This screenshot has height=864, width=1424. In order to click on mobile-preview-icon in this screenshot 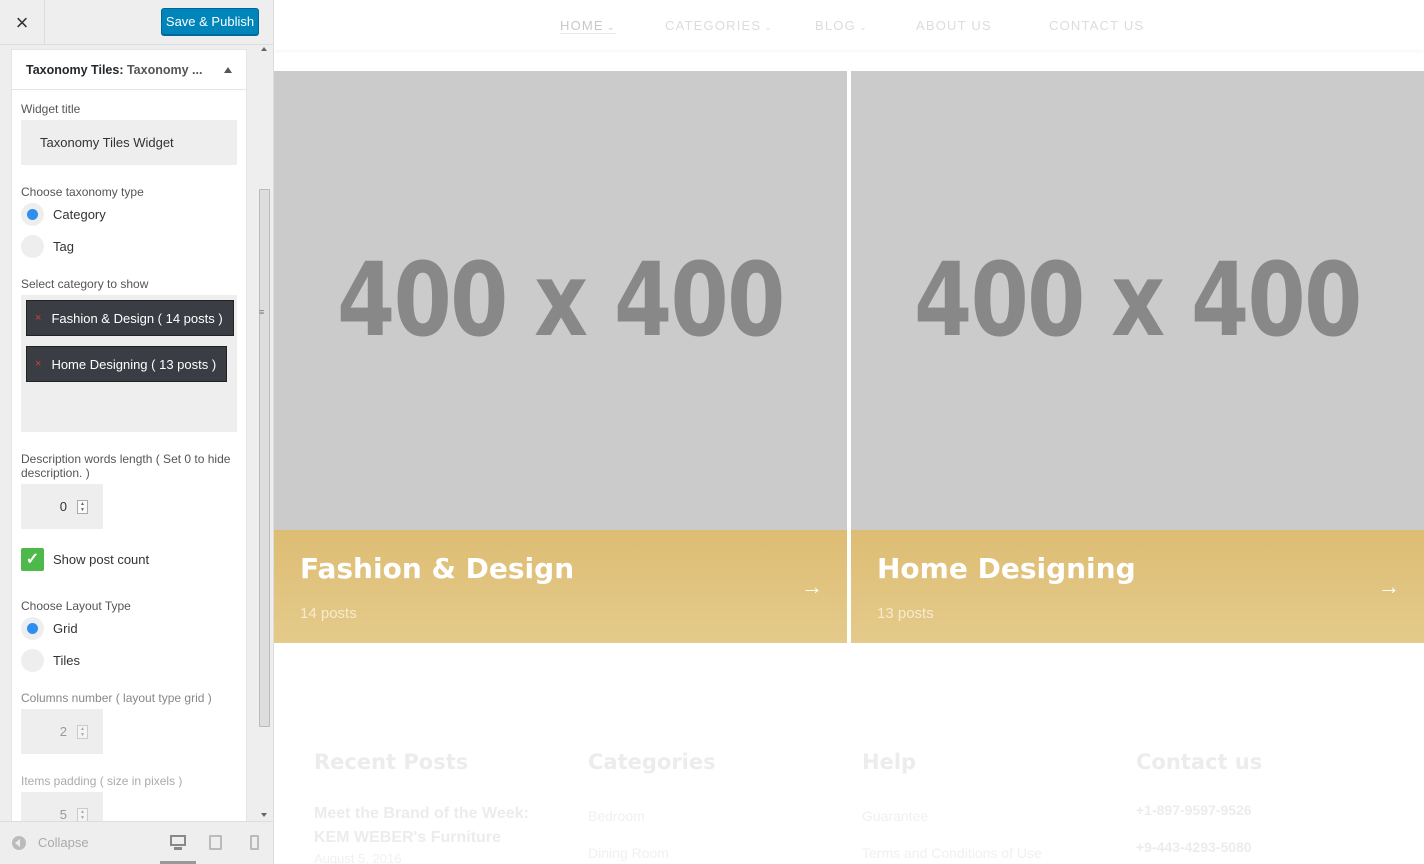, I will do `click(254, 842)`.